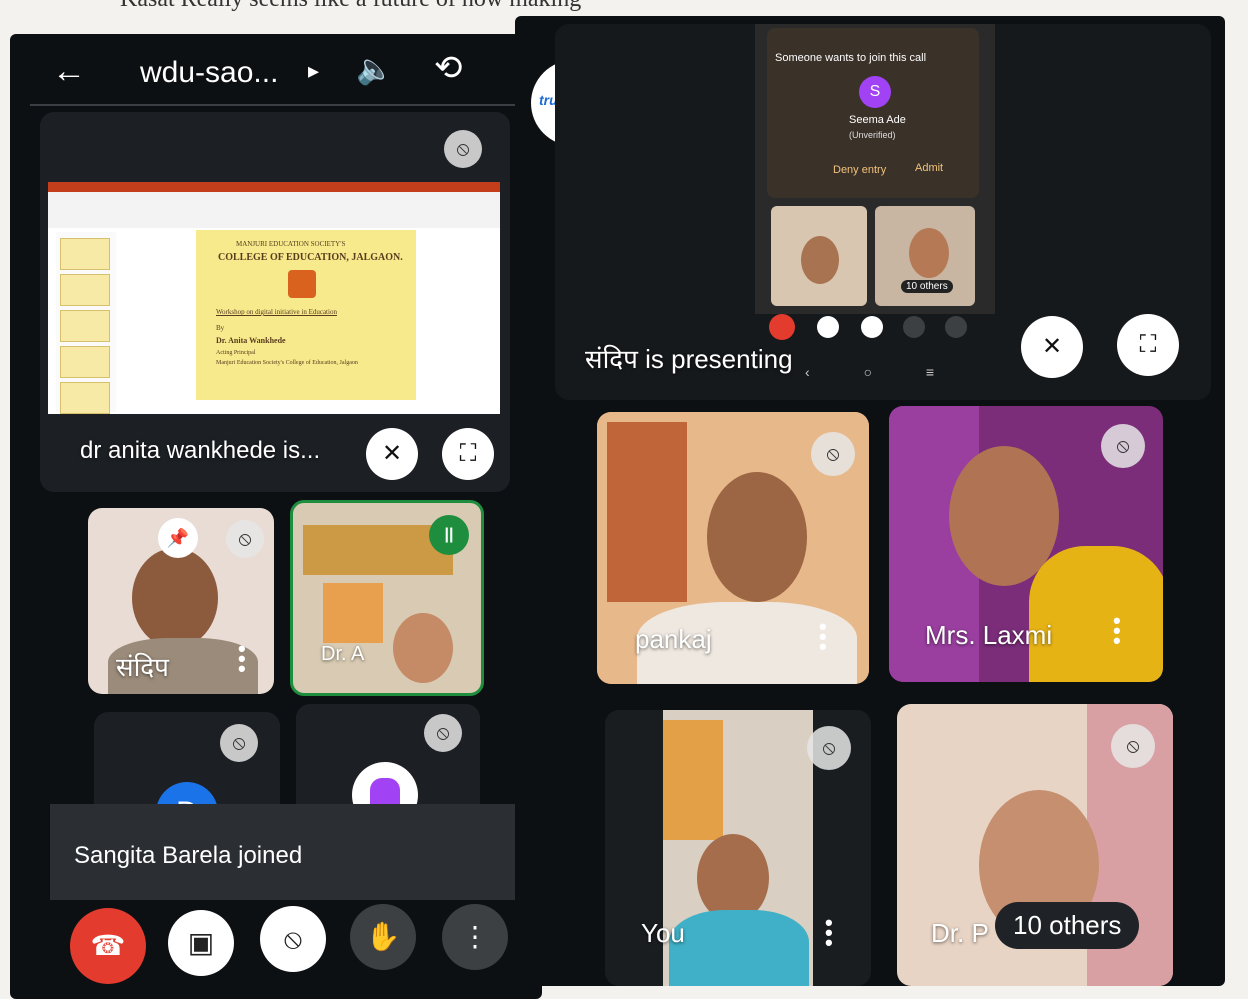 The image size is (1248, 999). I want to click on join-toast: Sangita Barela joined, so click(288, 852).